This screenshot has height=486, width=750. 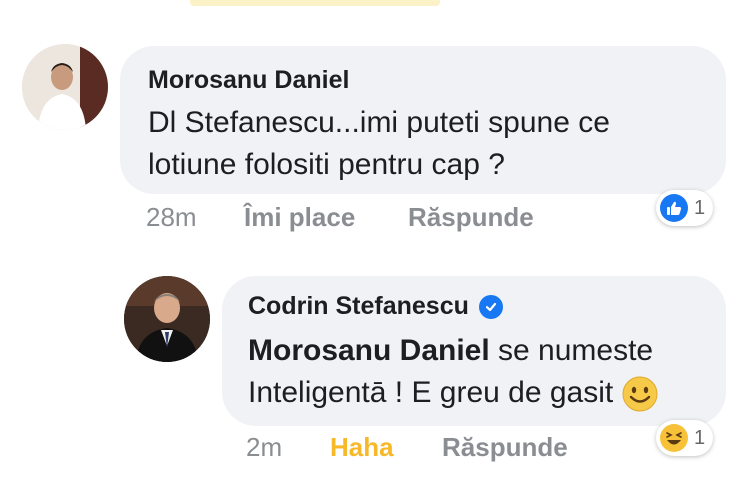 I want to click on previous-content-edge, so click(x=315, y=3).